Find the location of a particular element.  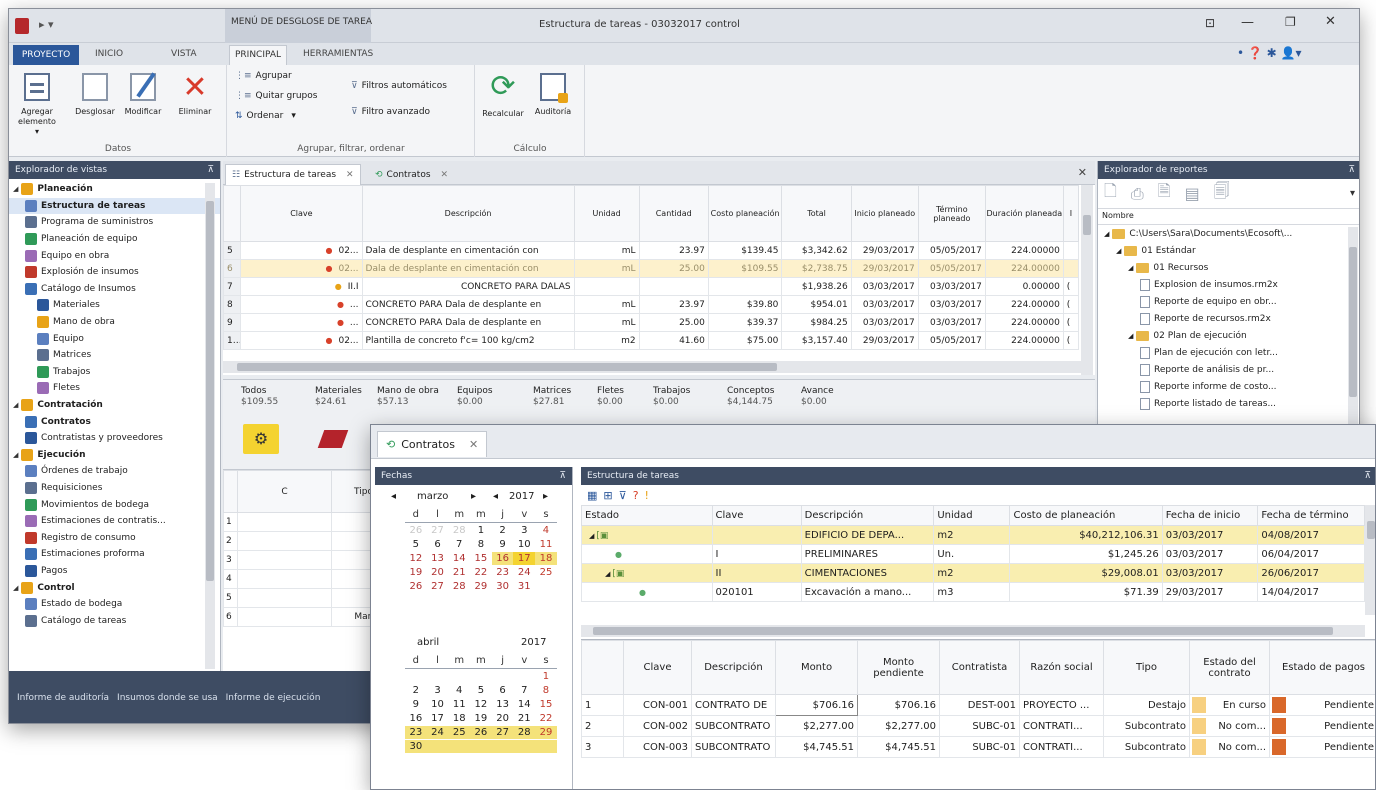

calendar-day: 23 is located at coordinates (416, 732).